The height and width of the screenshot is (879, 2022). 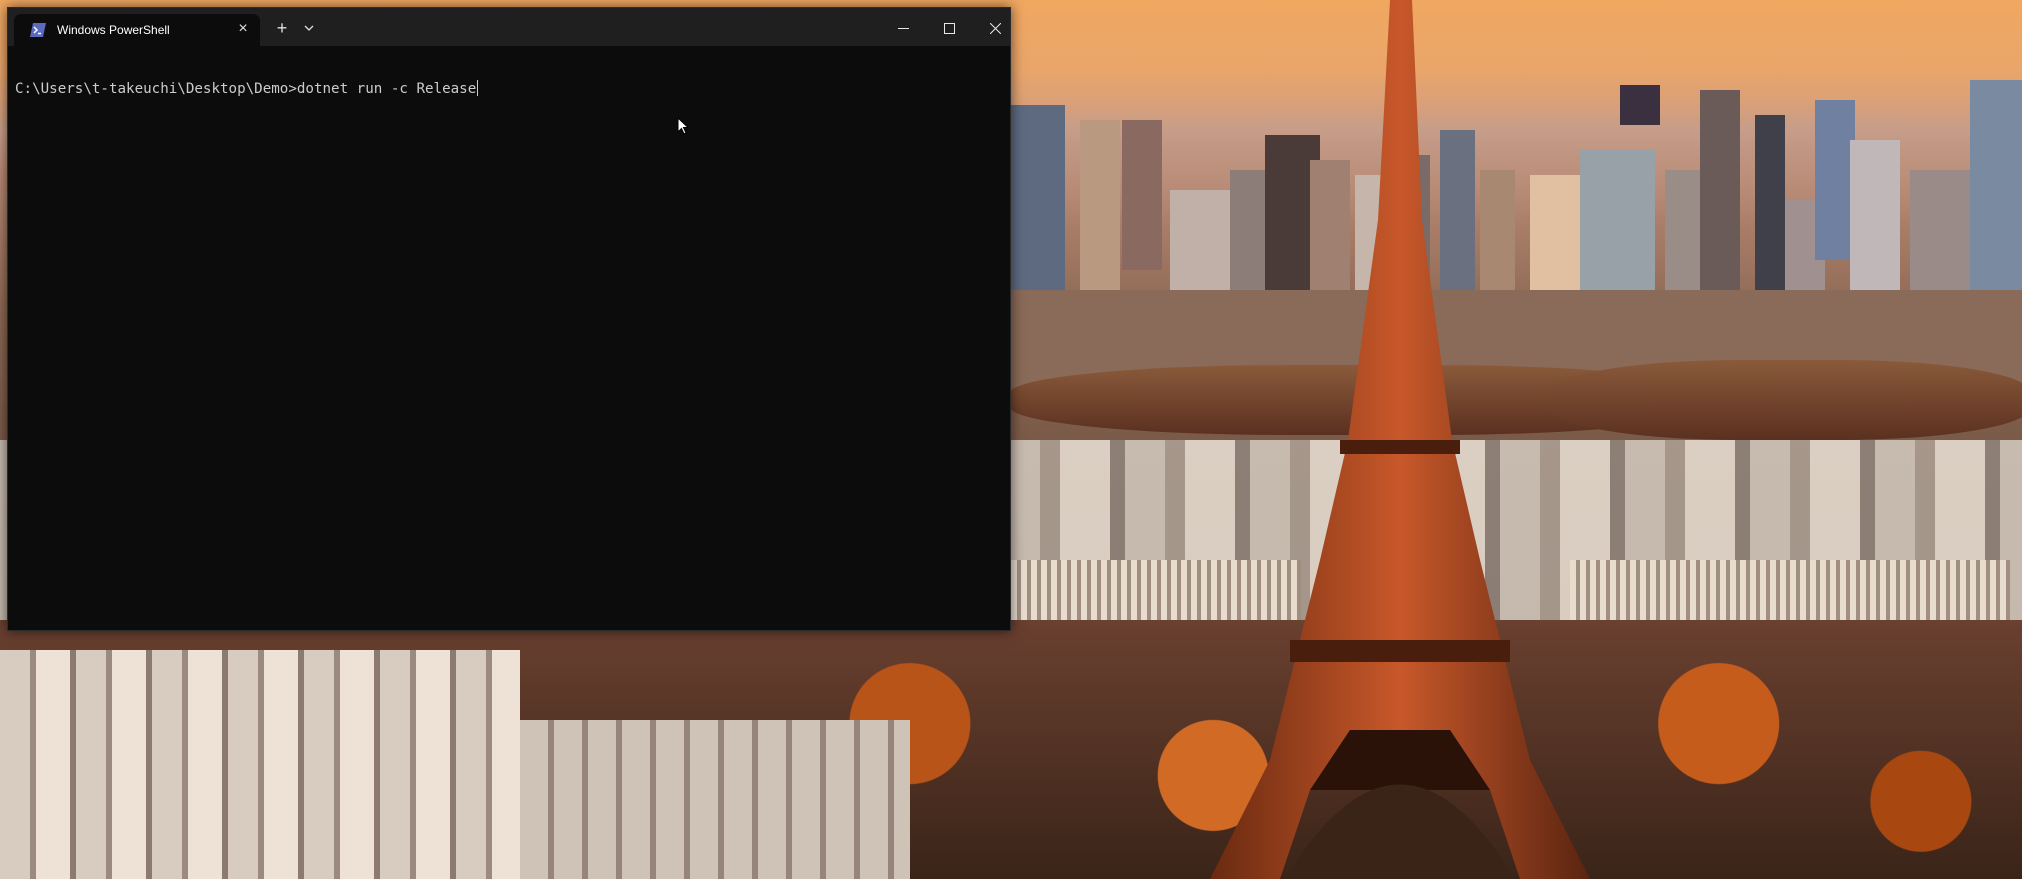 I want to click on text-cursor, so click(x=478, y=88).